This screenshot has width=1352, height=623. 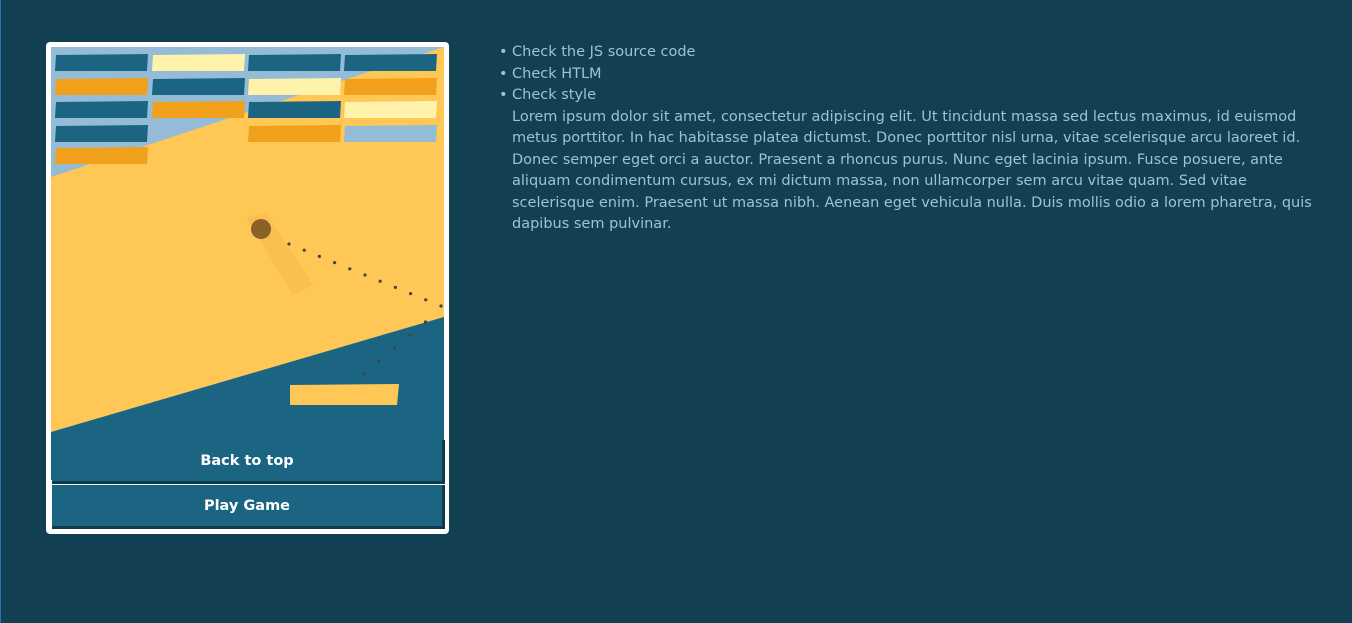 I want to click on list-item: • Check HTLM, so click(x=907, y=75).